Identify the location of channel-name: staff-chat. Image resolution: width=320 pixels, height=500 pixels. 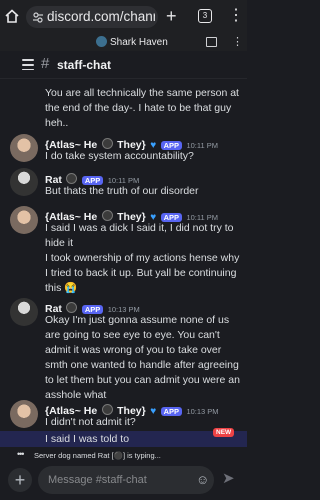
(84, 65).